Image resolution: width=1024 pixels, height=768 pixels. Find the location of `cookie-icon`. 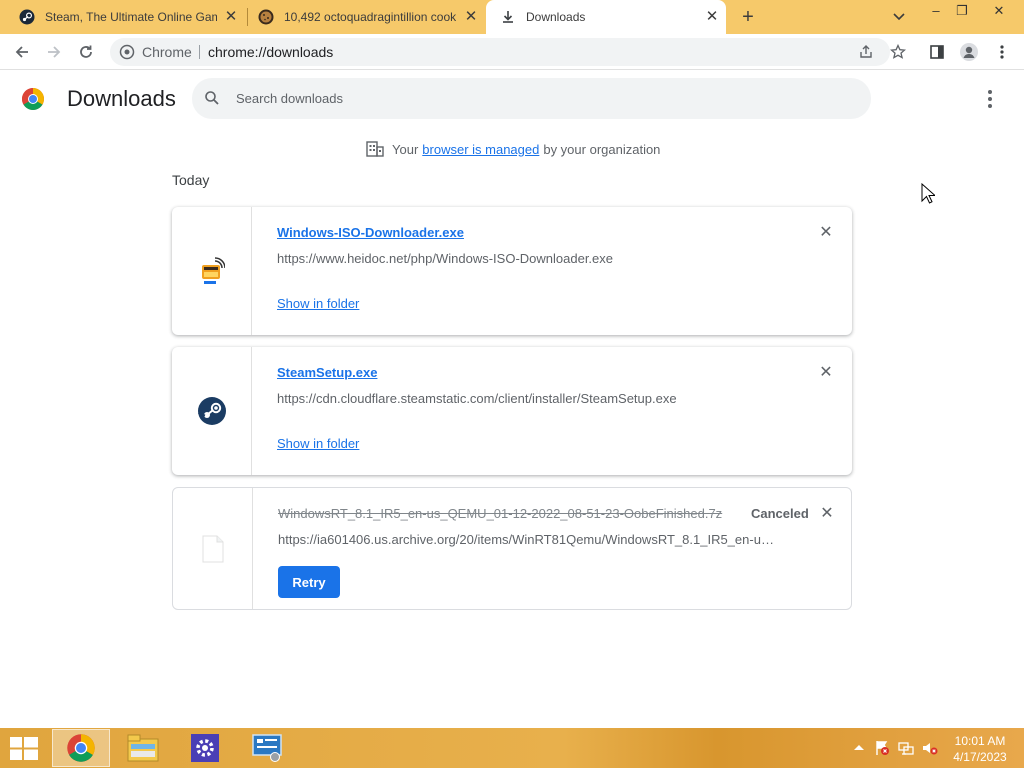

cookie-icon is located at coordinates (266, 17).